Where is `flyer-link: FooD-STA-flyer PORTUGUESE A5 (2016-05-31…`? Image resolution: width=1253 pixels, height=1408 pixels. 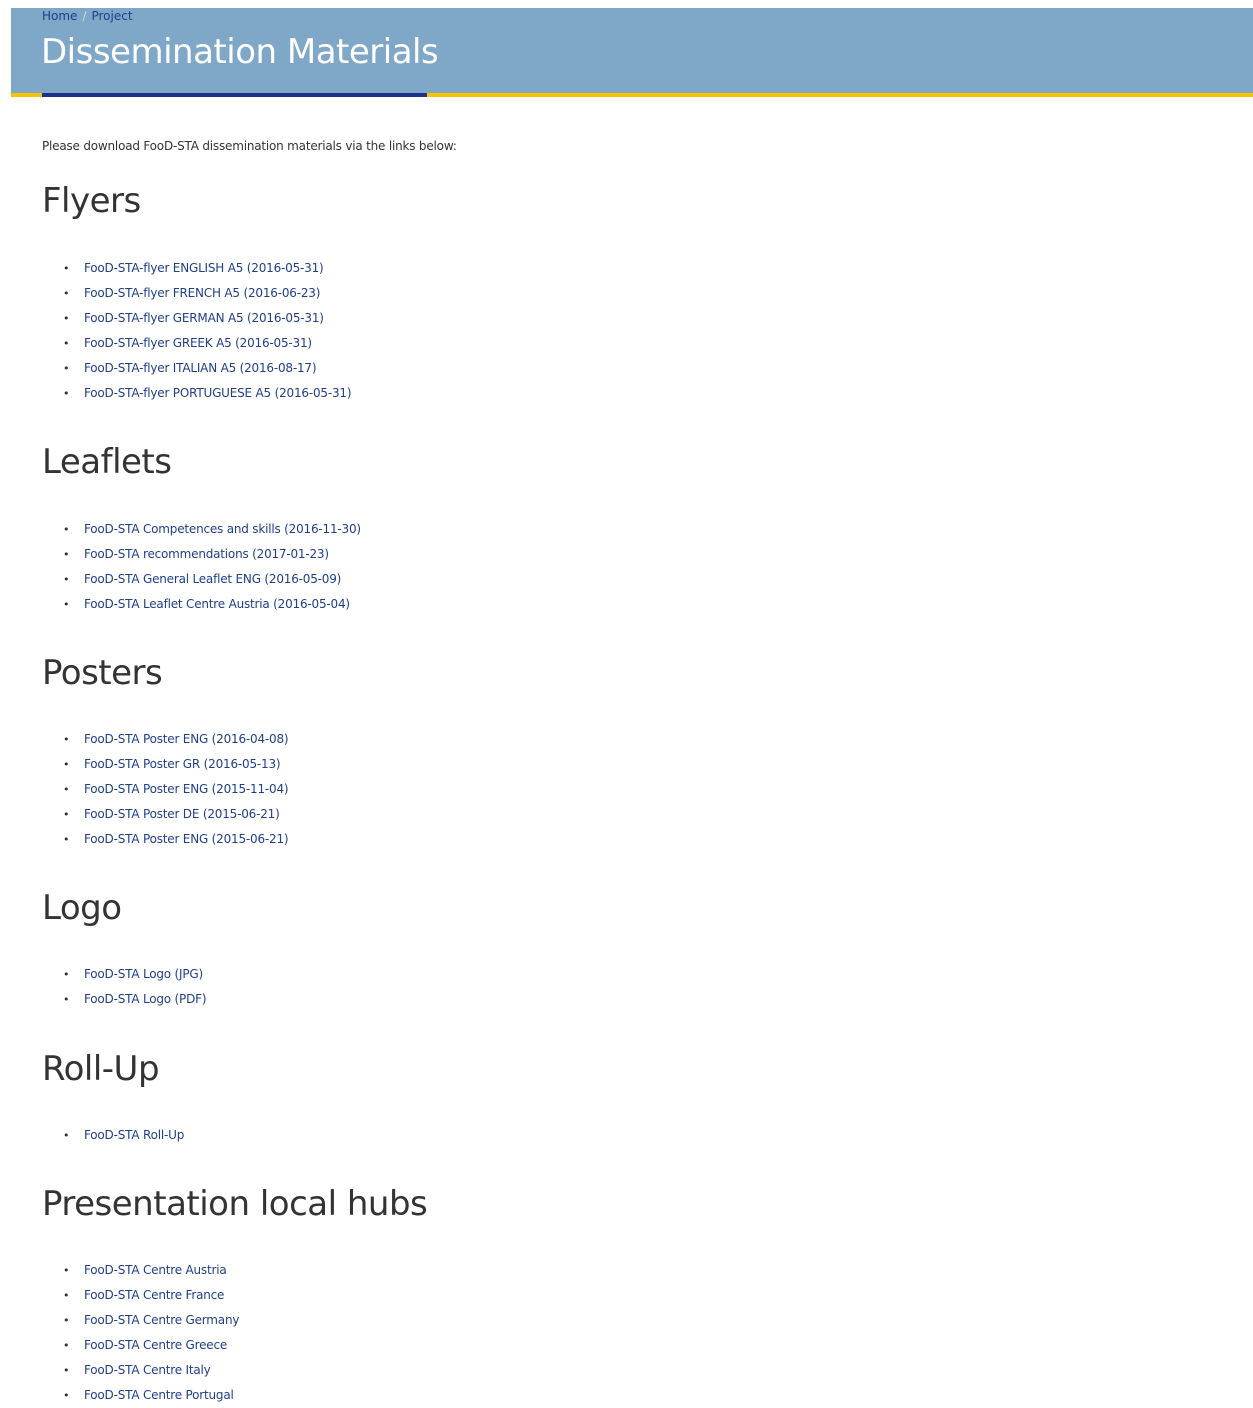 flyer-link: FooD-STA-flyer PORTUGUESE A5 (2016-05-31… is located at coordinates (218, 393).